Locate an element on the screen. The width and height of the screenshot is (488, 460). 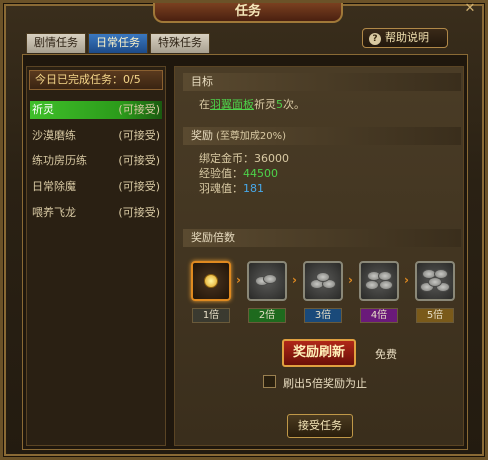
quest-name: 喂养飞龙 is located at coordinates (54, 212).